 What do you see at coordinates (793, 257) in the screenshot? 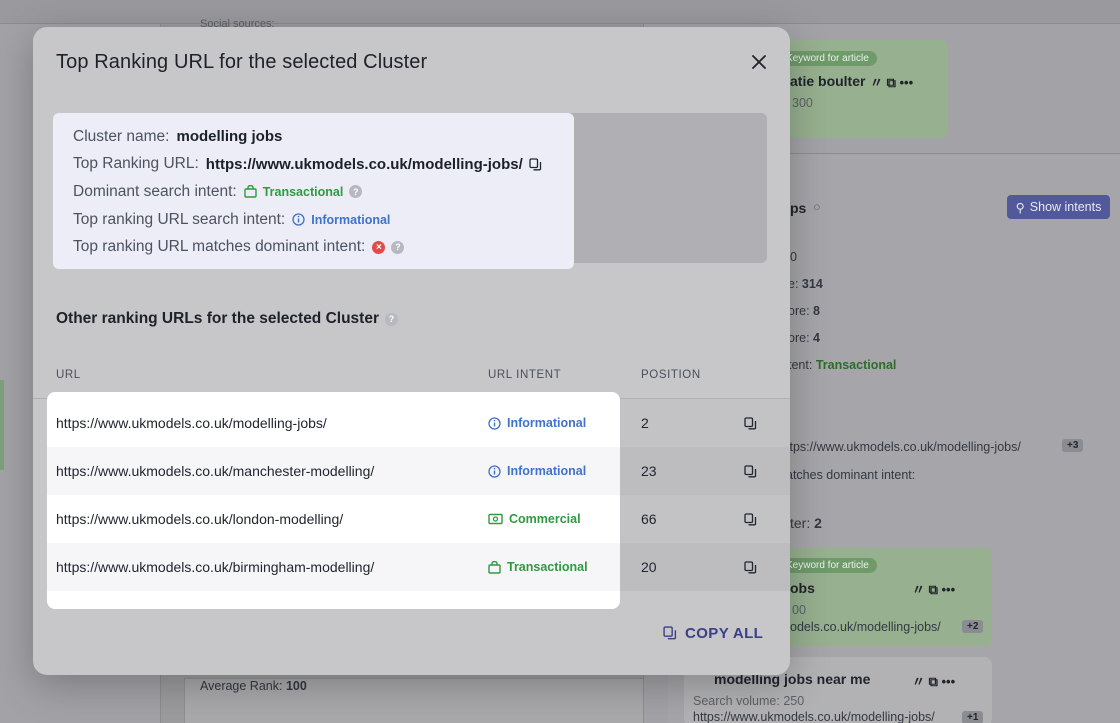
I see `background-stat1: 0` at bounding box center [793, 257].